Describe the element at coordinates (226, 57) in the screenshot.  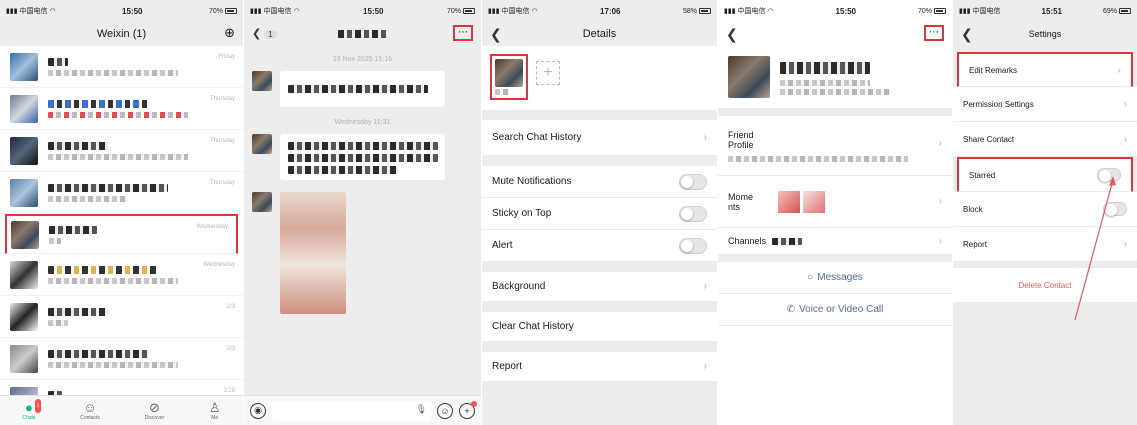
I see `chat-time: Friday` at that location.